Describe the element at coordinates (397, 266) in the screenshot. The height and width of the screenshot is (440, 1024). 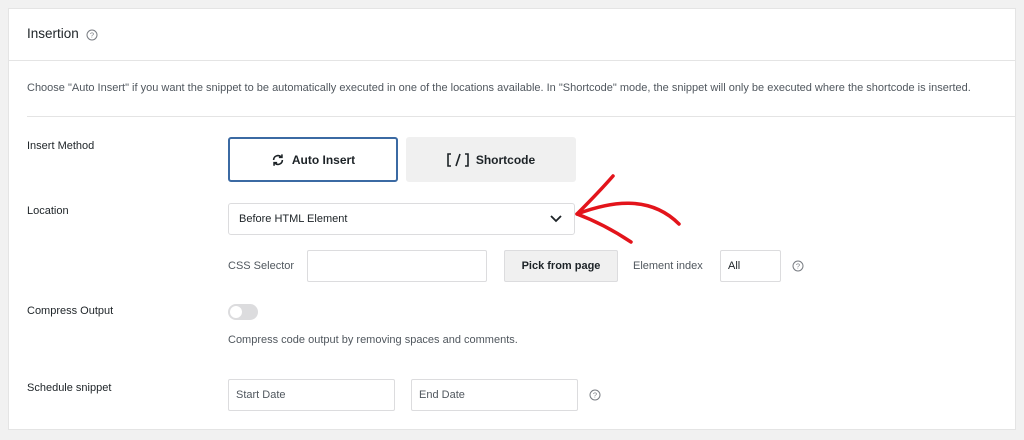
I see `css-selector-input` at that location.